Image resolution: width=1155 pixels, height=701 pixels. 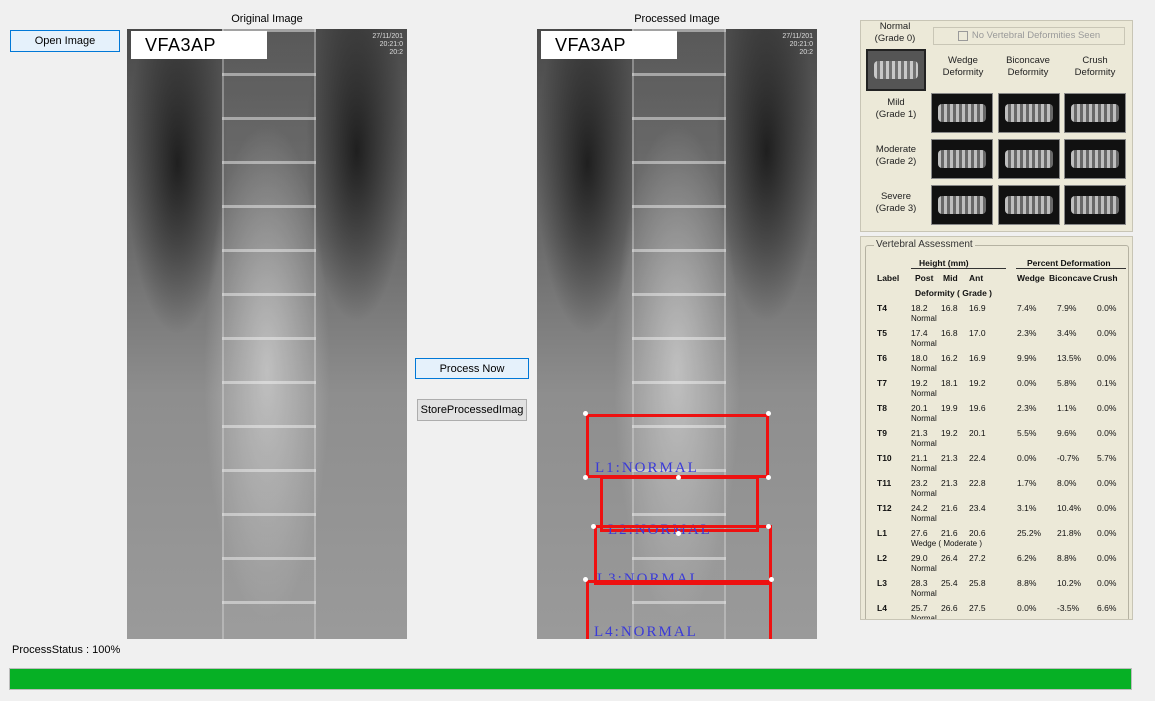 I want to click on assessment-cell-biconcave: 21.8%, so click(x=1069, y=533).